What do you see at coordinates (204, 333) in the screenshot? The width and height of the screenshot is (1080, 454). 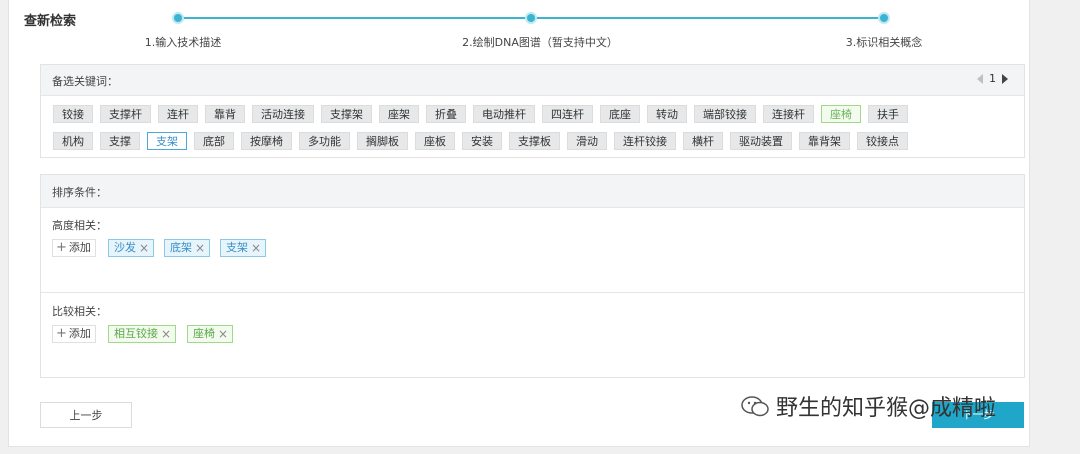 I see `compare-tag-2-label: 座椅` at bounding box center [204, 333].